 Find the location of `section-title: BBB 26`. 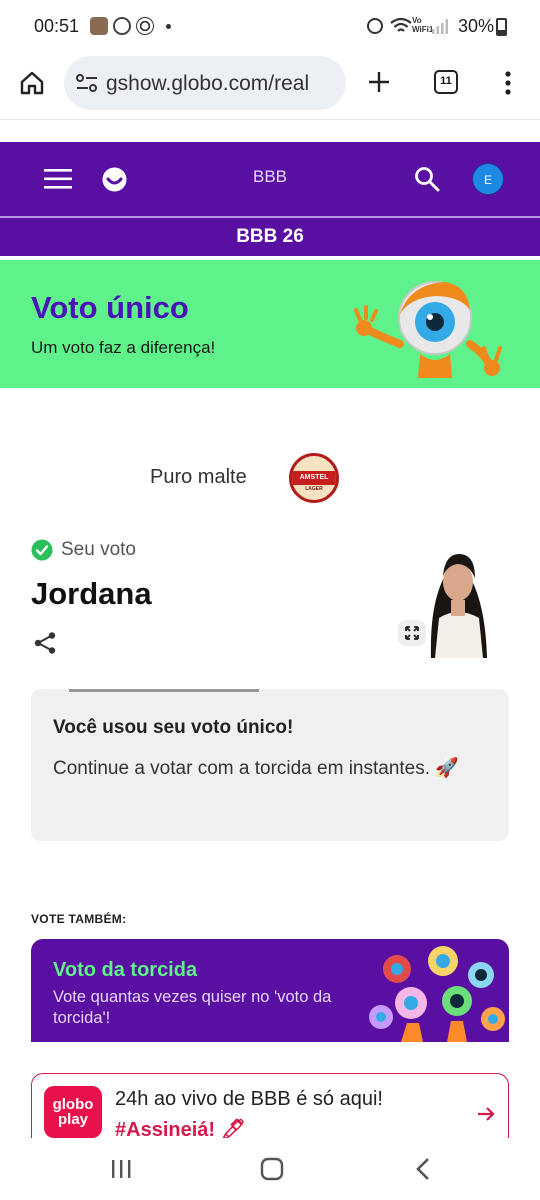

section-title: BBB 26 is located at coordinates (270, 237).